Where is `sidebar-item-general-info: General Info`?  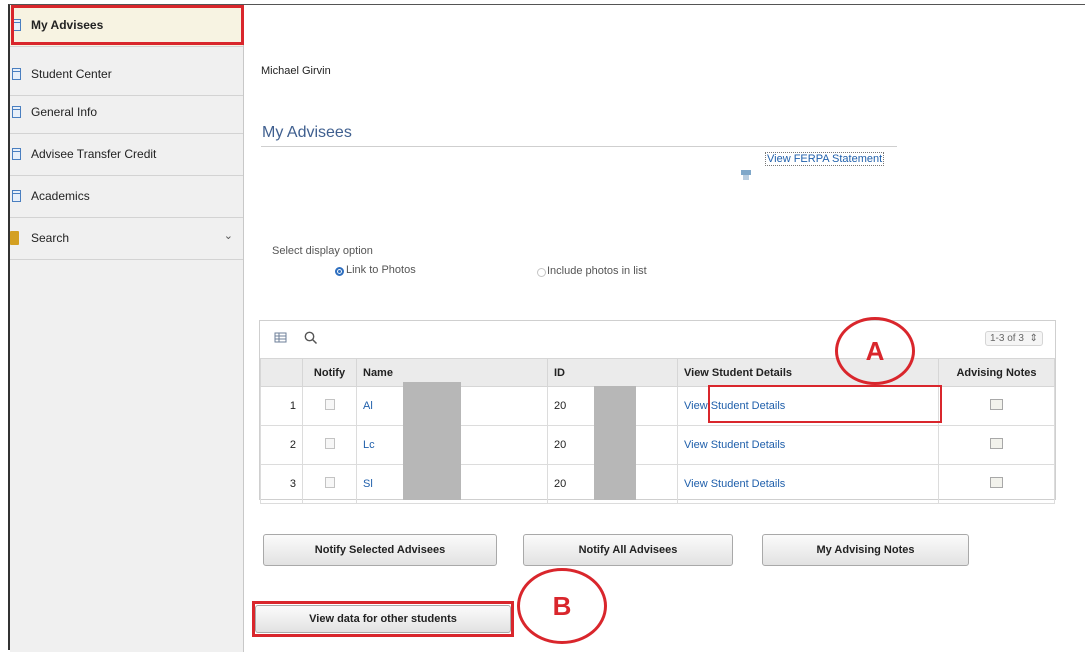
sidebar-item-general-info: General Info is located at coordinates (126, 113).